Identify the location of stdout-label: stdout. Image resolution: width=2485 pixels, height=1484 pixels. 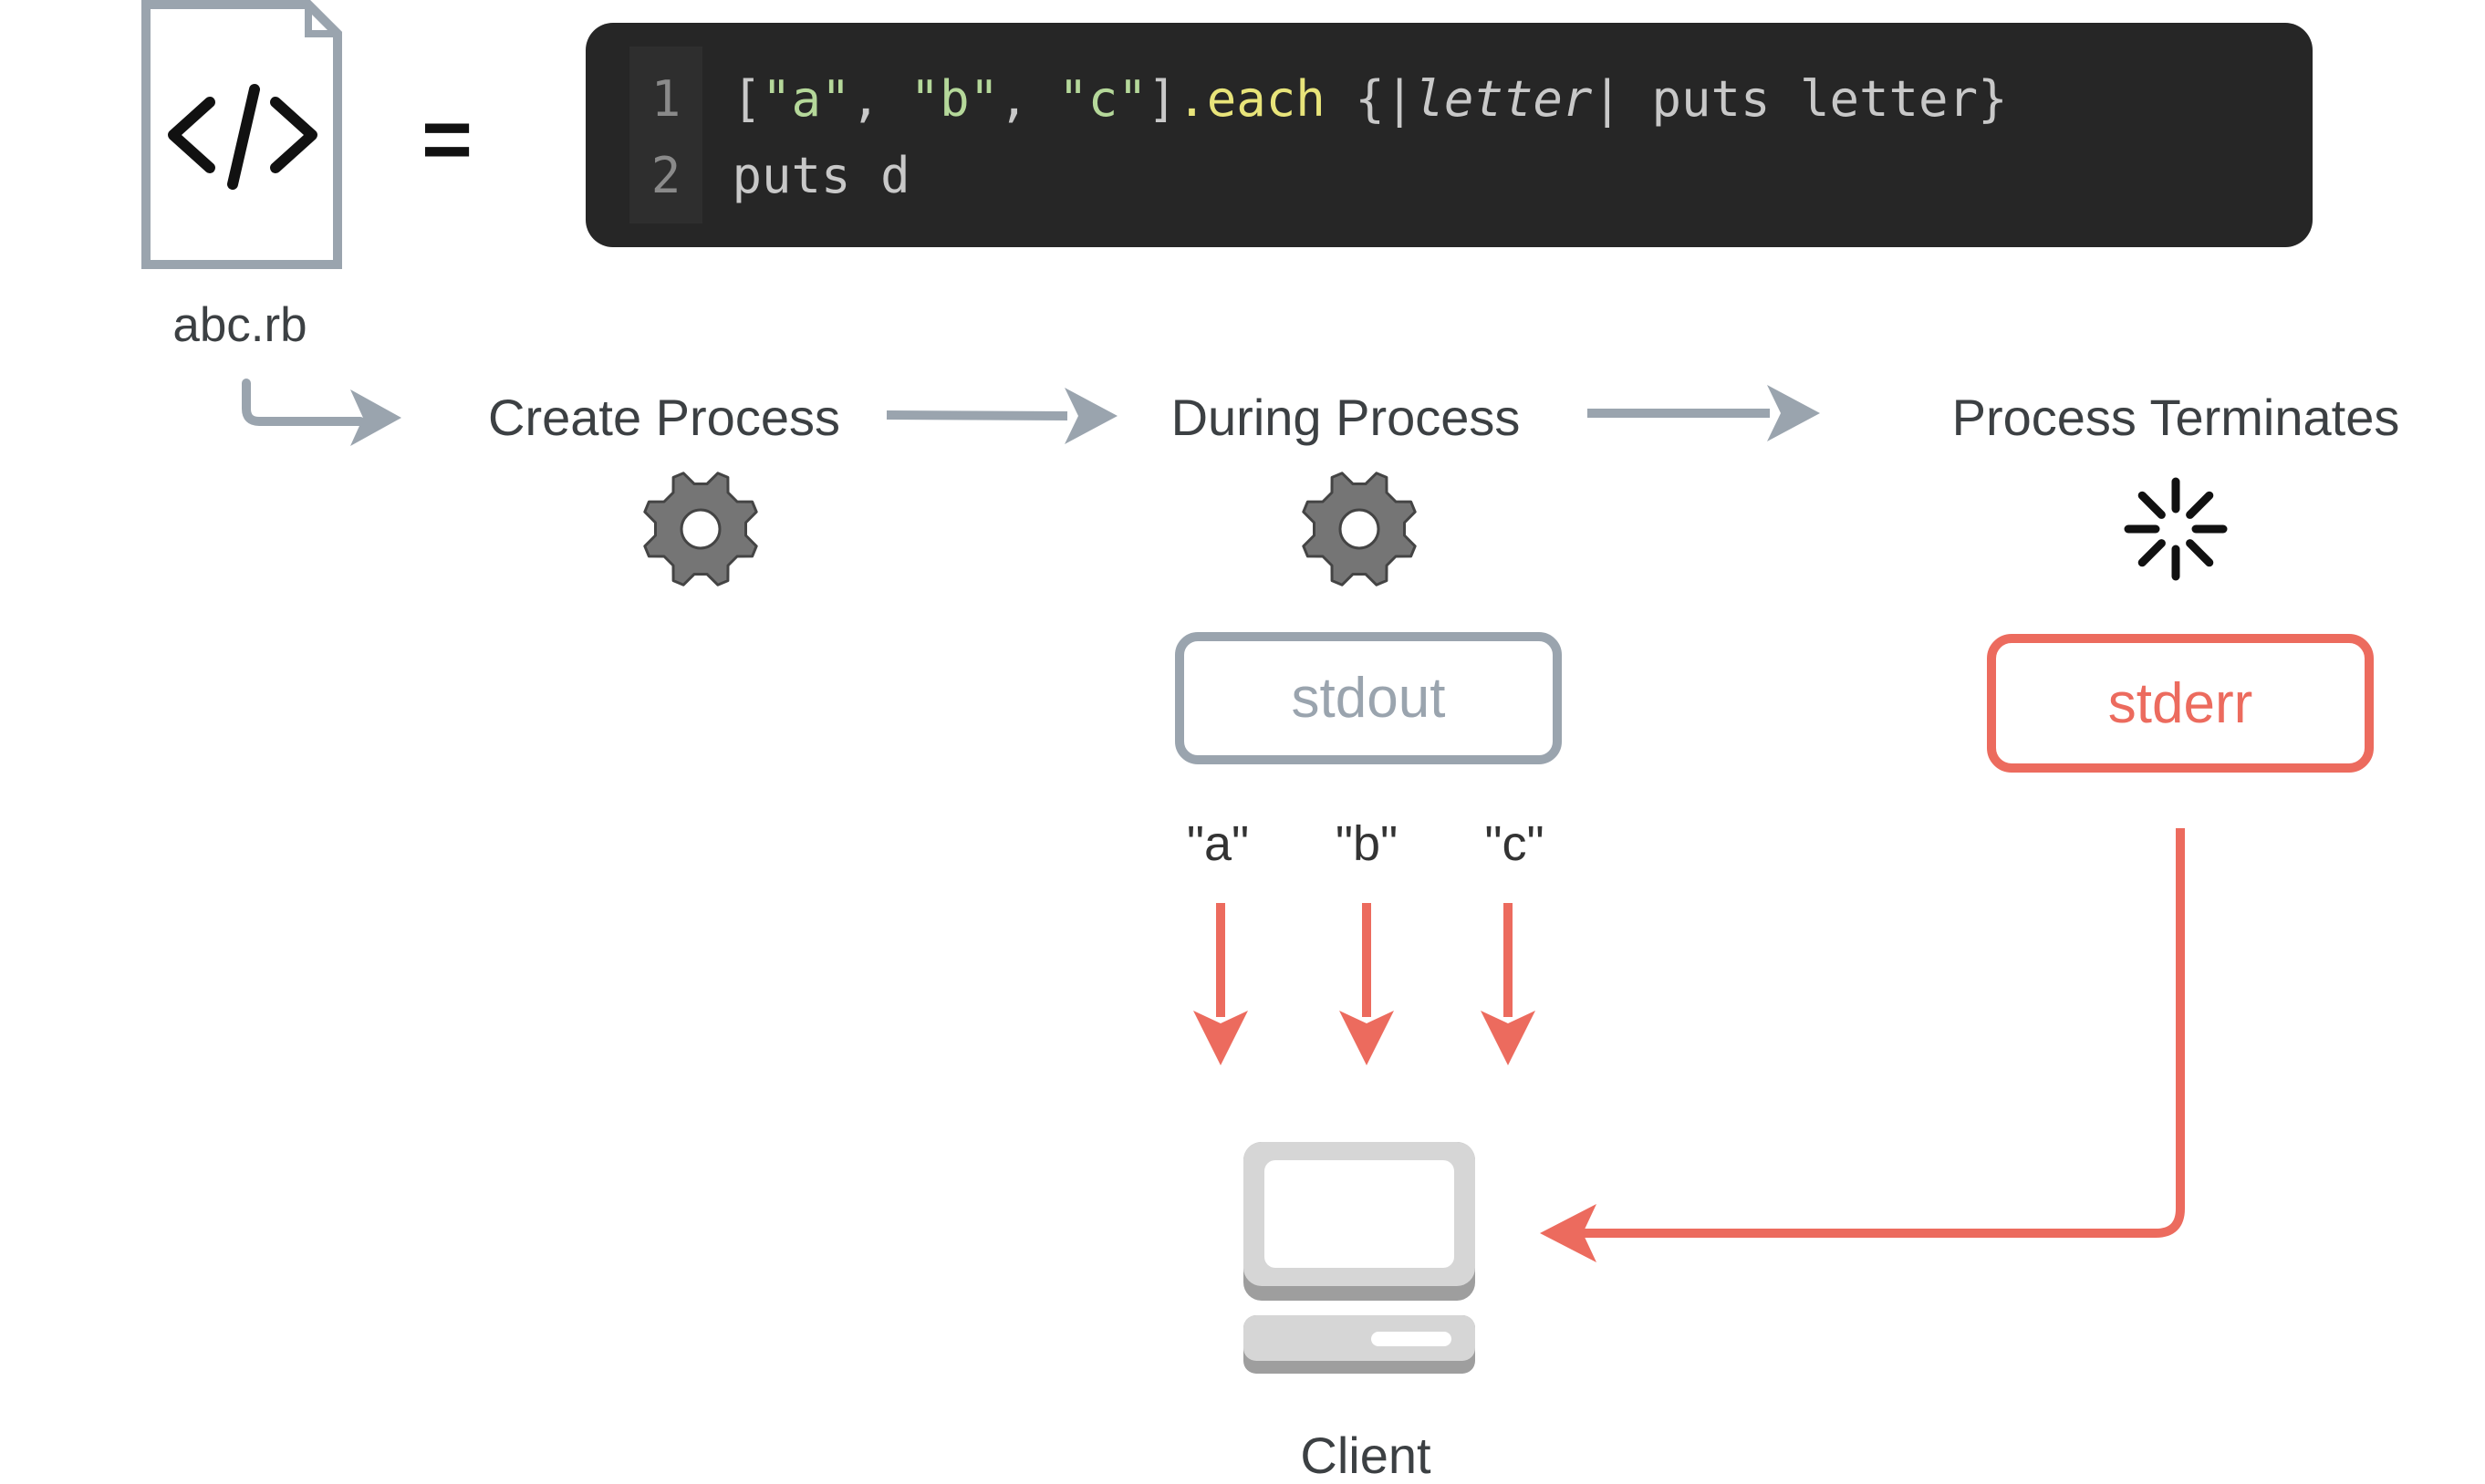
(1369, 699).